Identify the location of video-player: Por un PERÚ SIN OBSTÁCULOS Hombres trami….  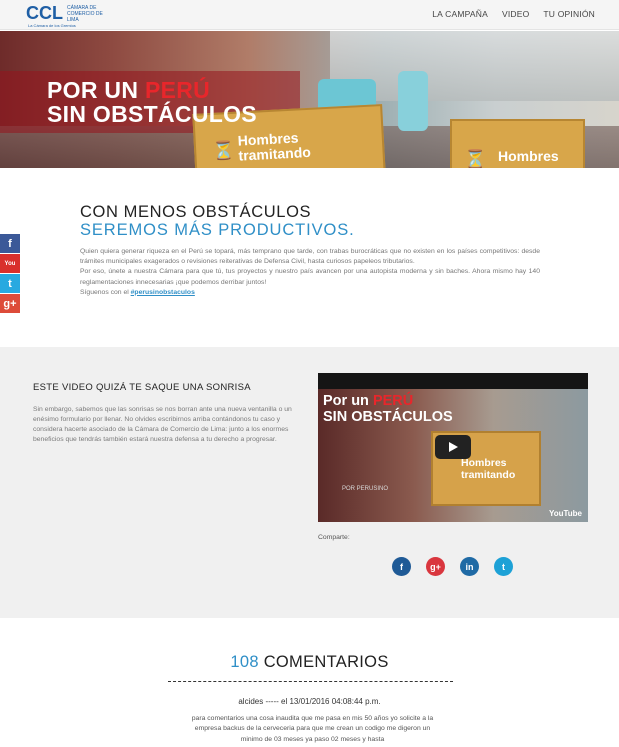
(453, 447).